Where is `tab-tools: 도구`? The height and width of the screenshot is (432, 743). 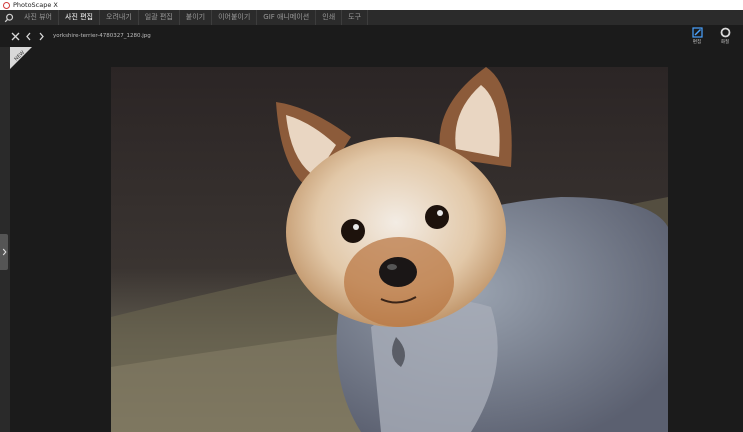 tab-tools: 도구 is located at coordinates (355, 17).